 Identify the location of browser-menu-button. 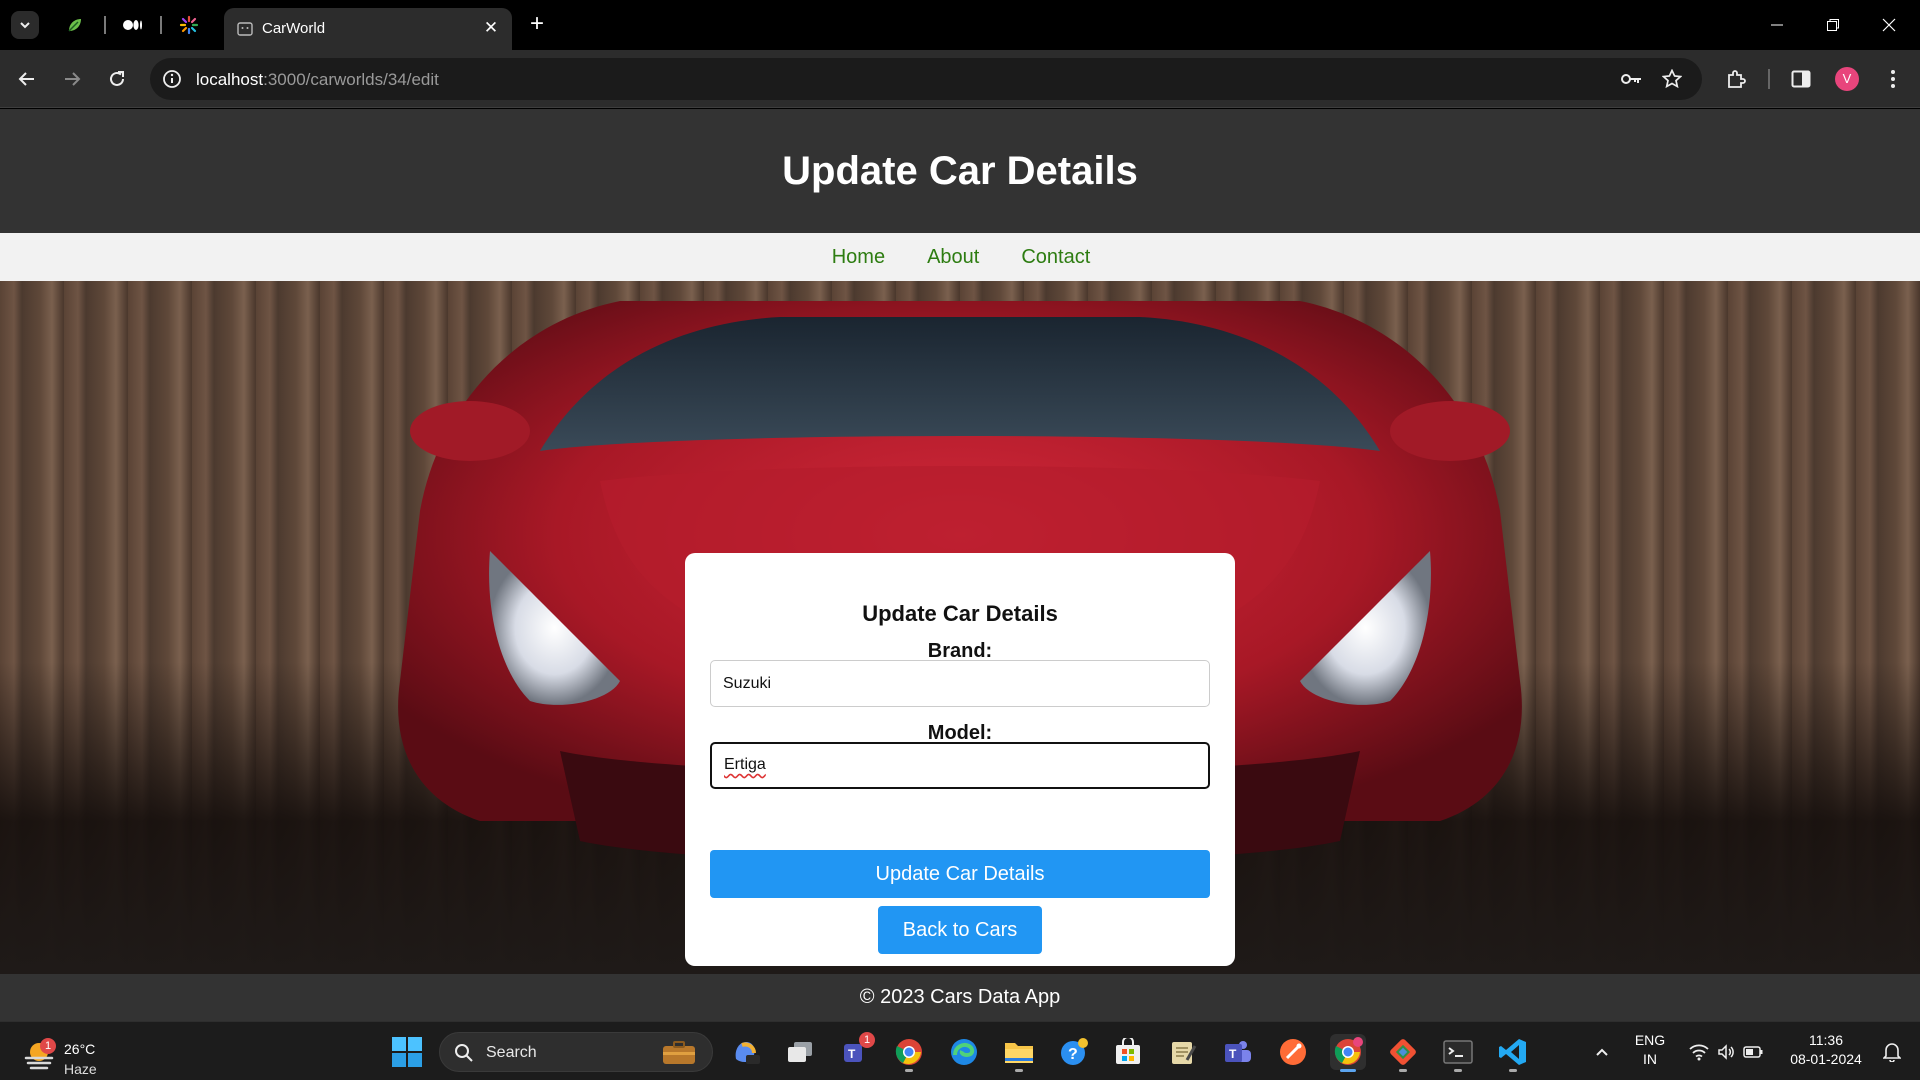
(1893, 79).